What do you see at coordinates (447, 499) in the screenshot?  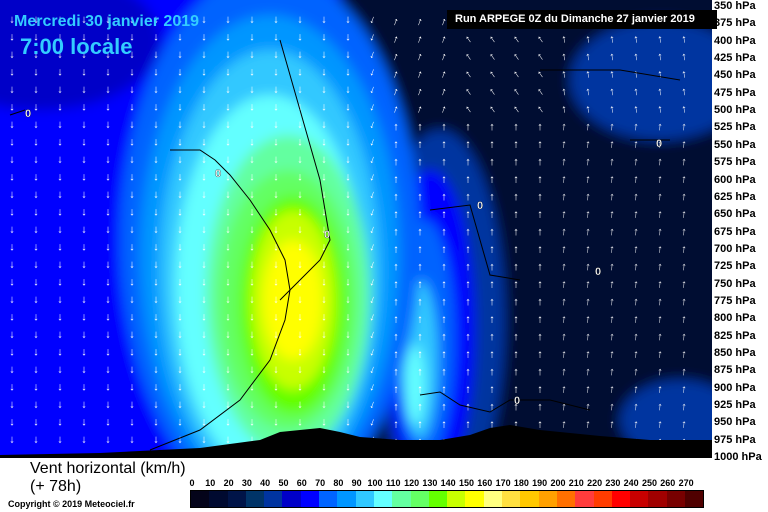 I see `colorbar` at bounding box center [447, 499].